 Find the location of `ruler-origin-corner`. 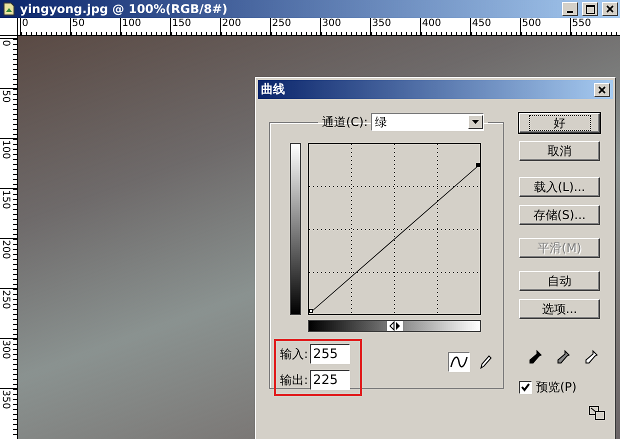

ruler-origin-corner is located at coordinates (9, 27).